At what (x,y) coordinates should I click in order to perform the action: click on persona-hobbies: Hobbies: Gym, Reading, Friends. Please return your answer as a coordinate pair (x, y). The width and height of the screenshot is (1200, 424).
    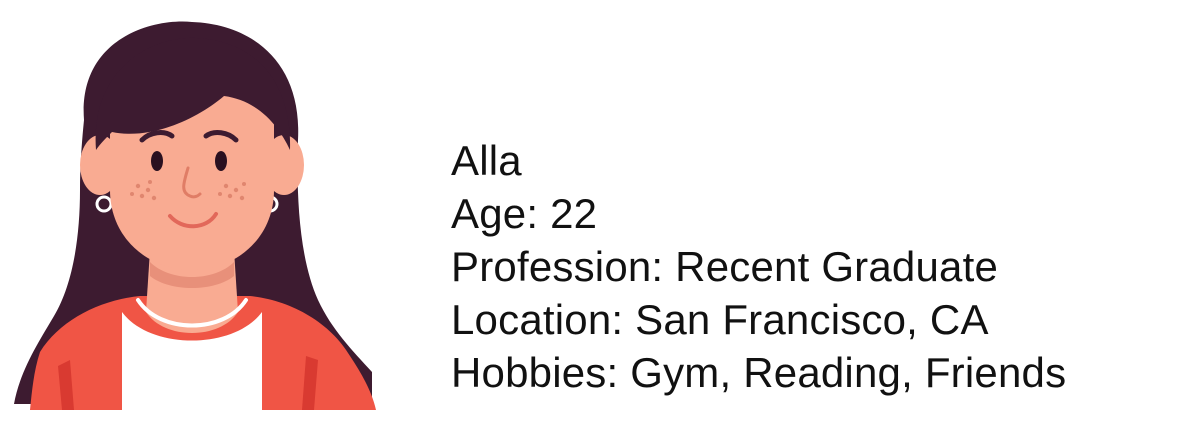
    Looking at the image, I should click on (759, 372).